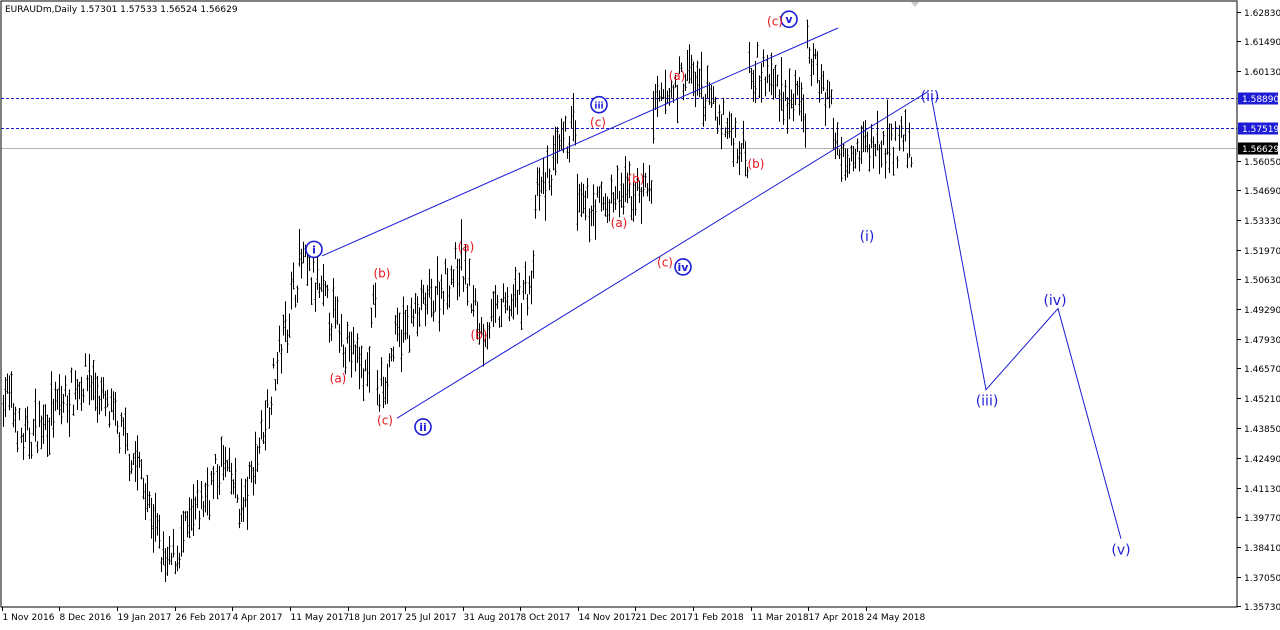 The height and width of the screenshot is (630, 1280). What do you see at coordinates (1262, 370) in the screenshot?
I see `y-tick-label: 1.46570` at bounding box center [1262, 370].